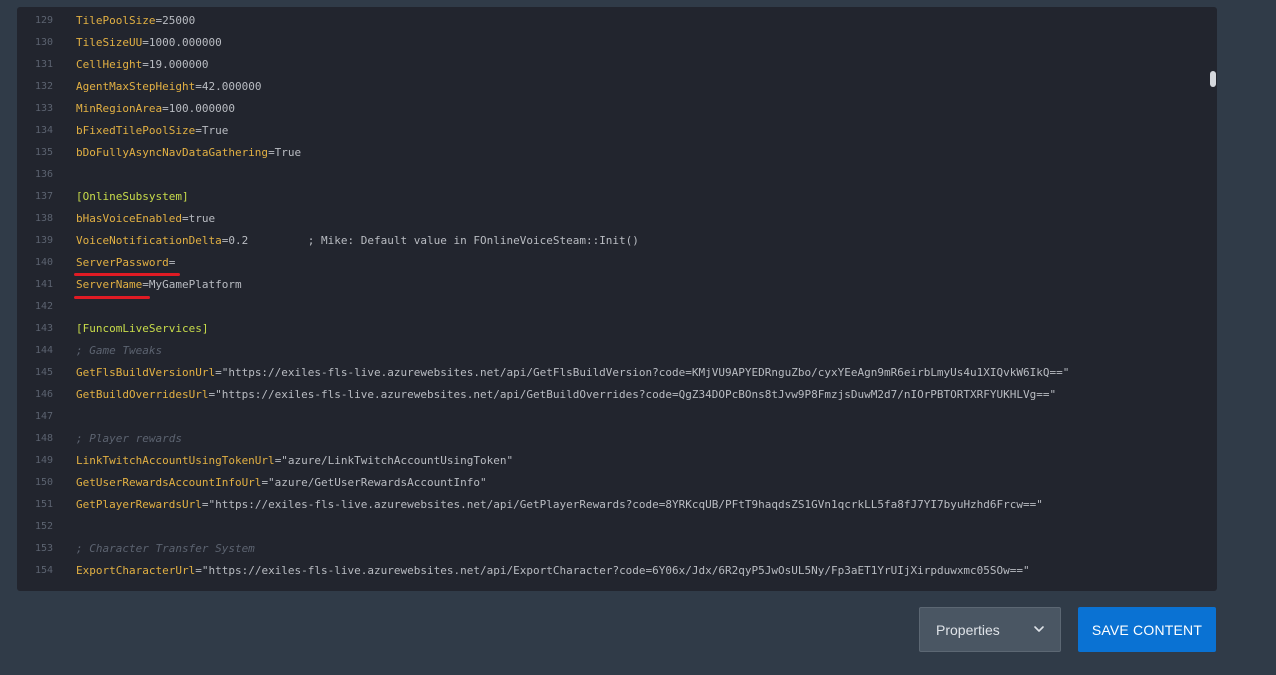 The height and width of the screenshot is (675, 1276). Describe the element at coordinates (172, 152) in the screenshot. I see `config-key: bDoFullyAsyncNavDataGathering` at that location.